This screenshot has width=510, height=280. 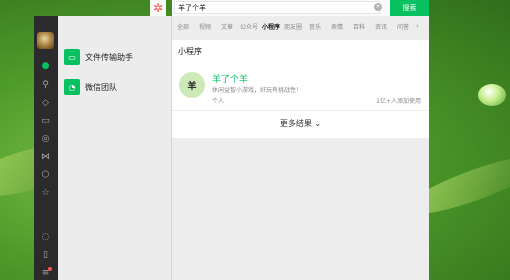 What do you see at coordinates (45, 157) in the screenshot?
I see `channels-icon: ⋈` at bounding box center [45, 157].